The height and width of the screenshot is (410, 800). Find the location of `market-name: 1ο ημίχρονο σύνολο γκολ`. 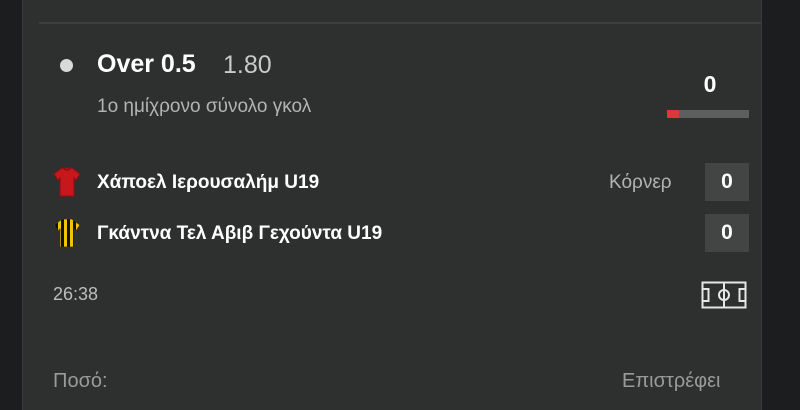

market-name: 1ο ημίχρονο σύνολο γκολ is located at coordinates (204, 106).